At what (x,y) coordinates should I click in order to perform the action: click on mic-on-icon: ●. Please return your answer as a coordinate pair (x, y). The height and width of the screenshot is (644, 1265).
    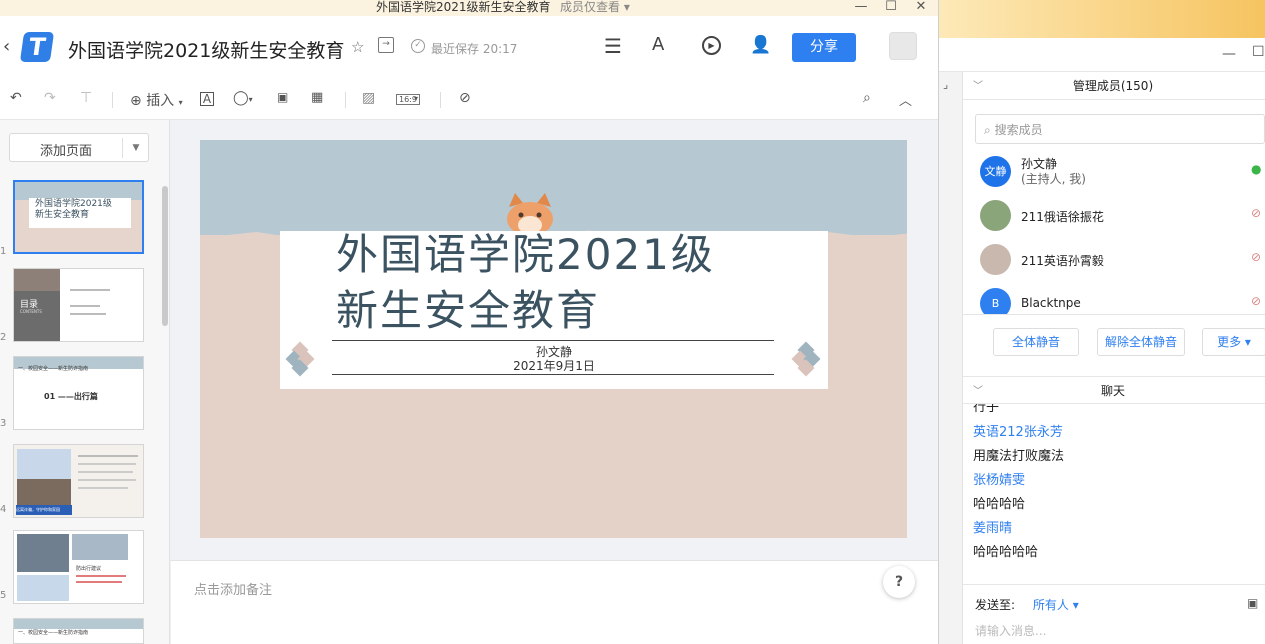
    Looking at the image, I should click on (1256, 169).